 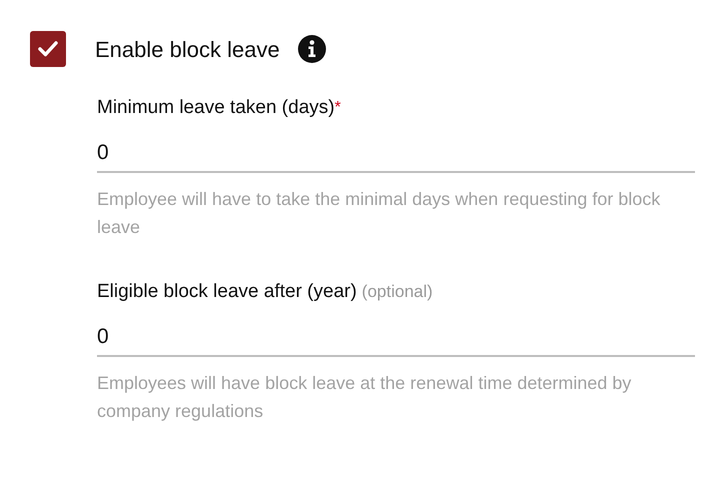 I want to click on checkbox-label: Enable block leave, so click(x=187, y=50).